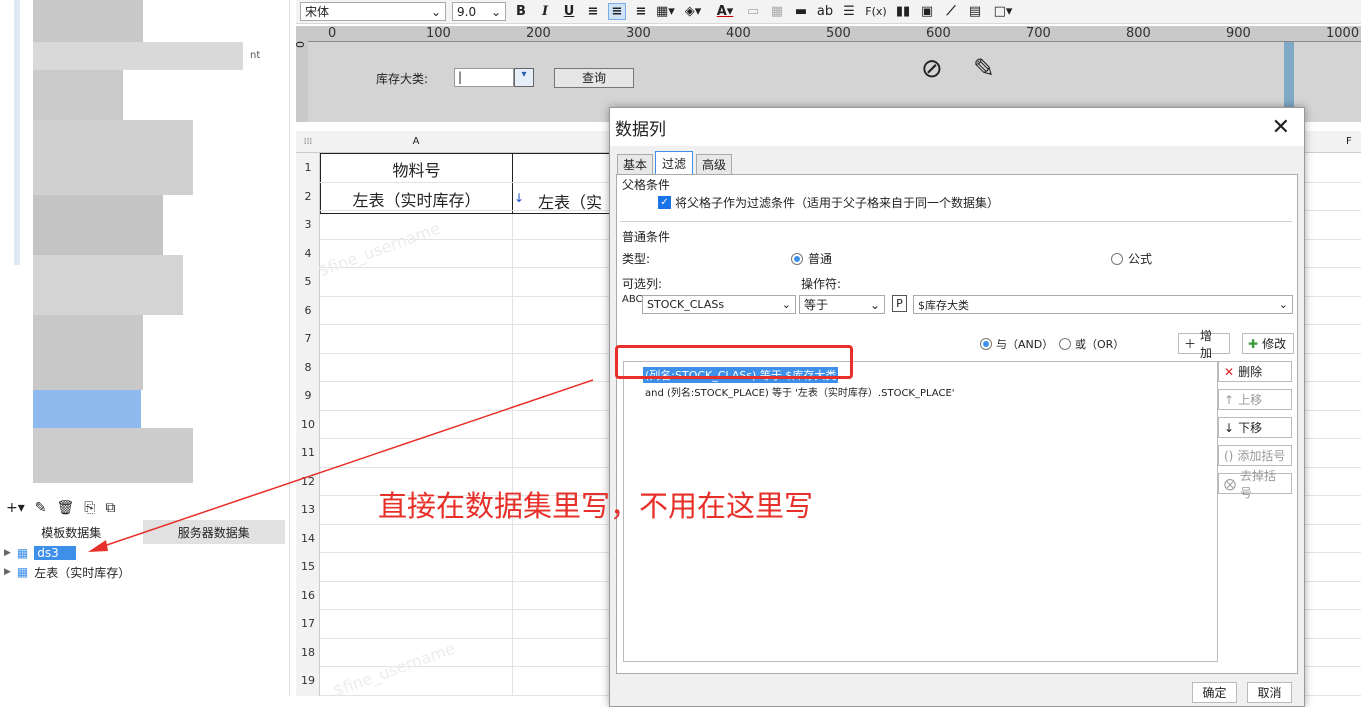  Describe the element at coordinates (308, 652) in the screenshot. I see `row-header: 18` at that location.